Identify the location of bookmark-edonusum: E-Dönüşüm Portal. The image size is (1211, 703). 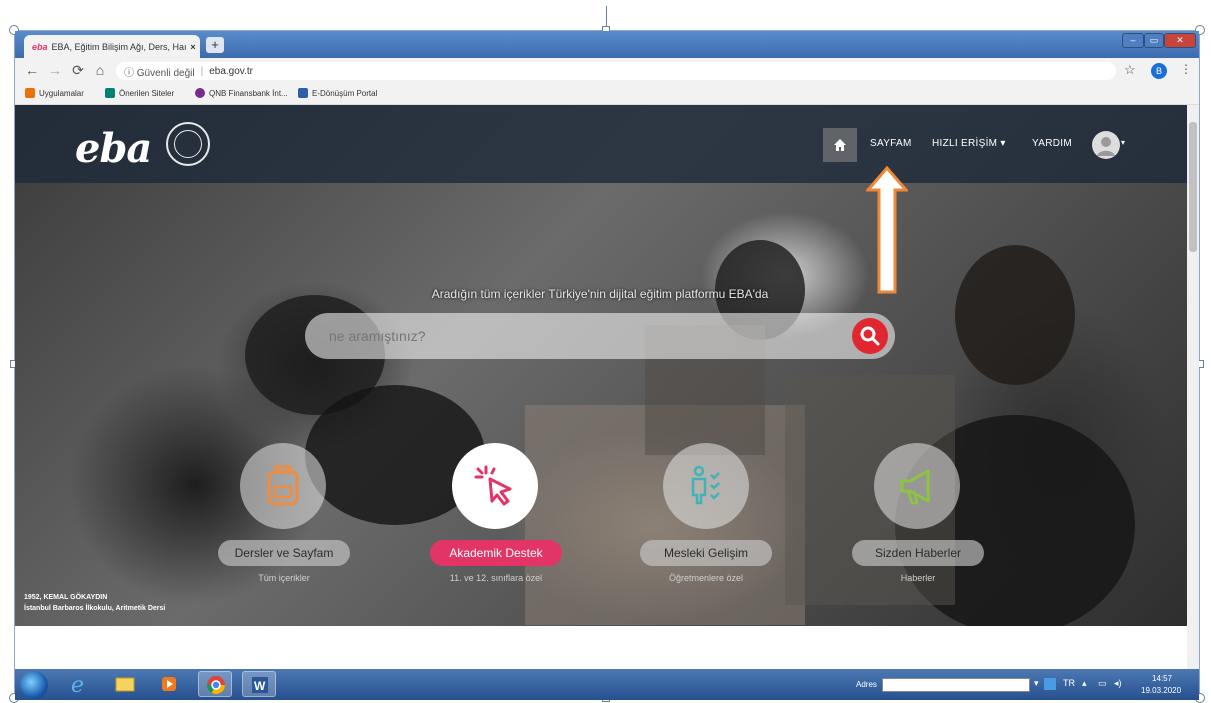
(337, 93).